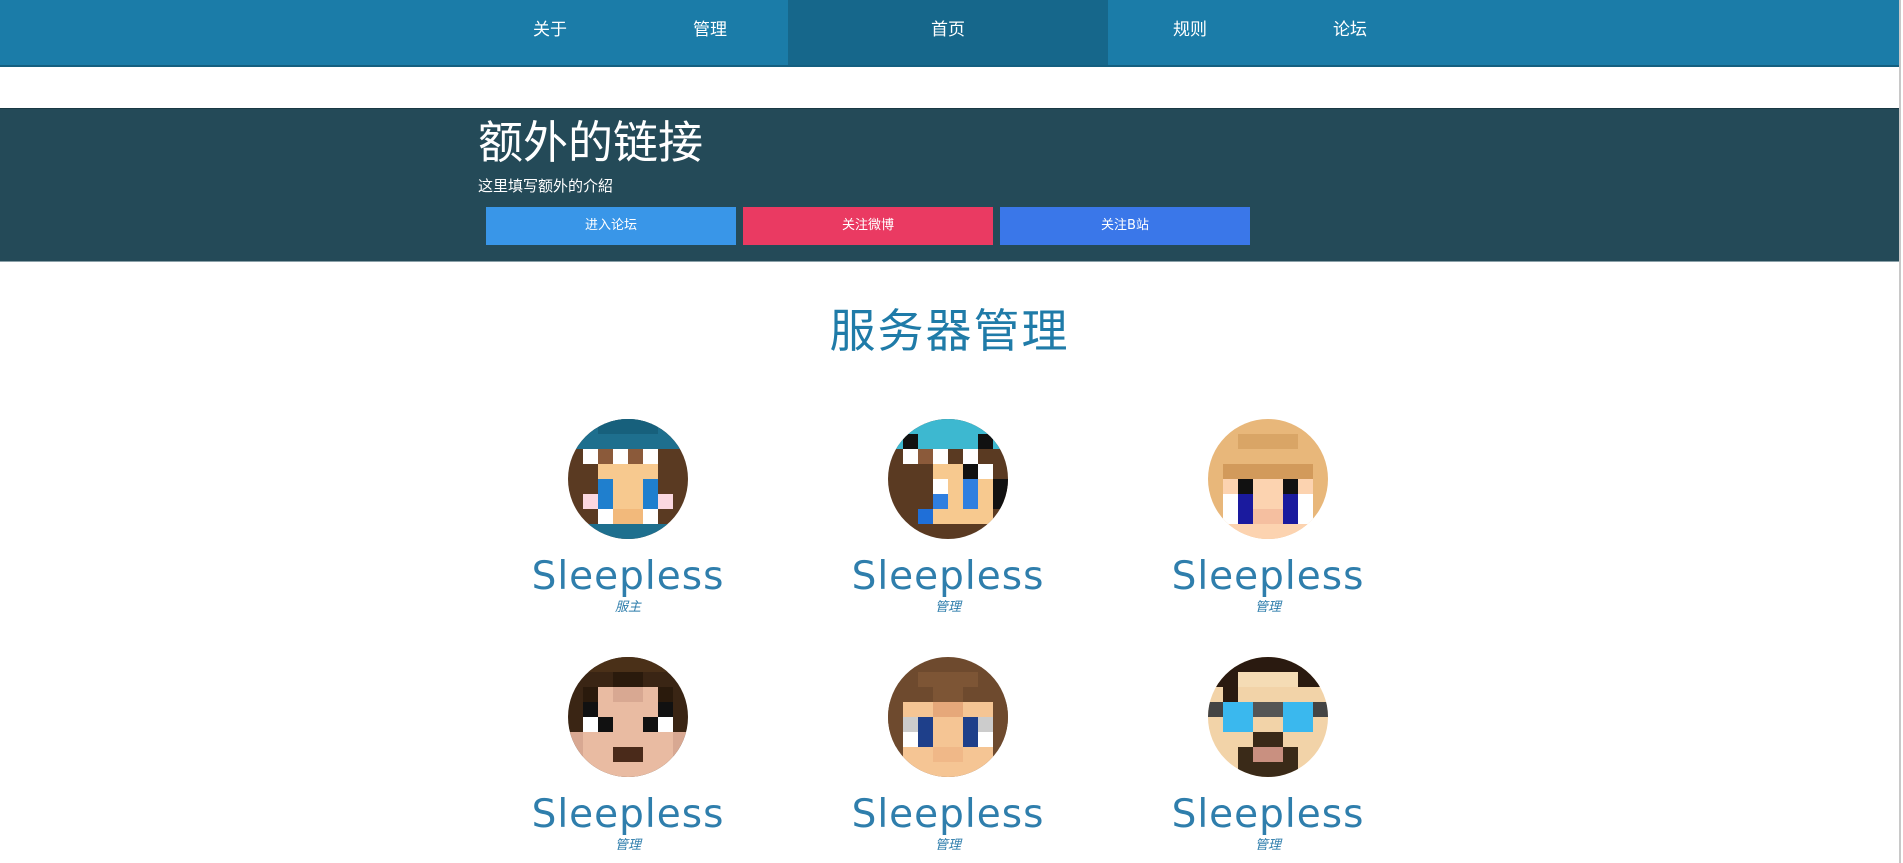 The image size is (1903, 863). I want to click on pixel-avatar-goggles-icon, so click(1268, 717).